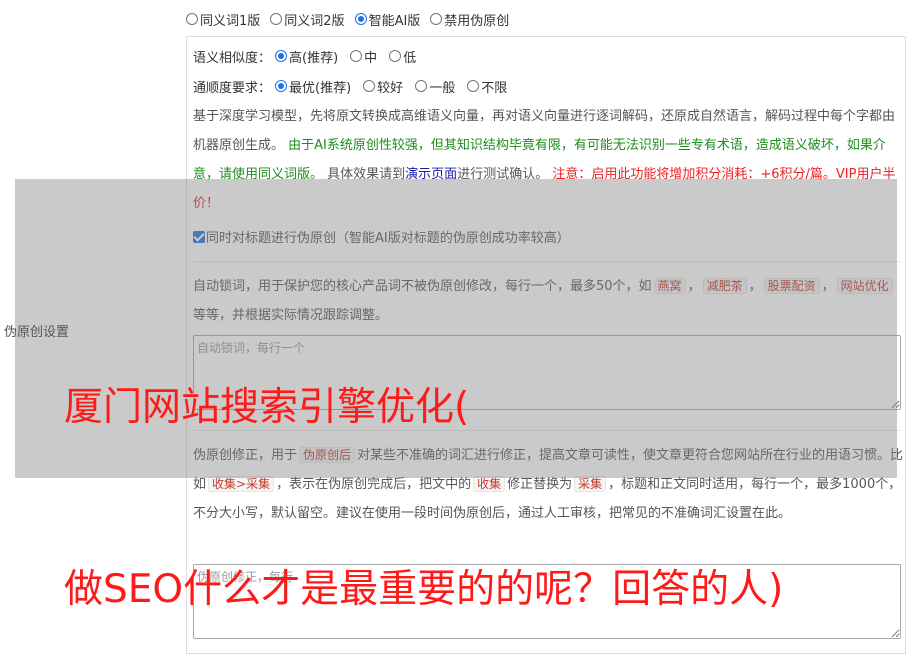 The height and width of the screenshot is (658, 911). What do you see at coordinates (267, 407) in the screenshot?
I see `watermark-line-1: 厦门网站搜索引擎优化(` at bounding box center [267, 407].